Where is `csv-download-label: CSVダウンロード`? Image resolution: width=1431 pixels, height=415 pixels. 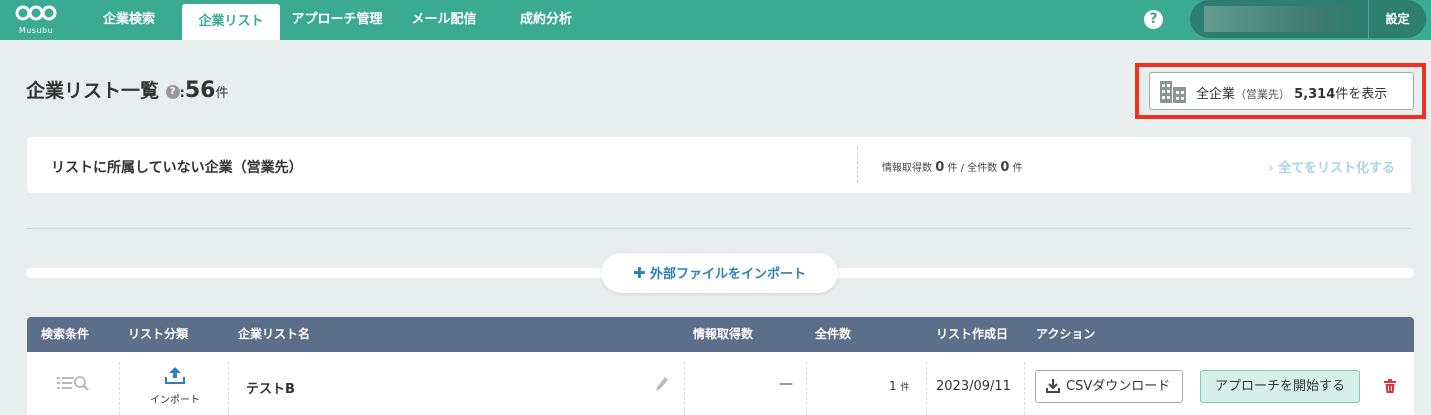 csv-download-label: CSVダウンロード is located at coordinates (1118, 386).